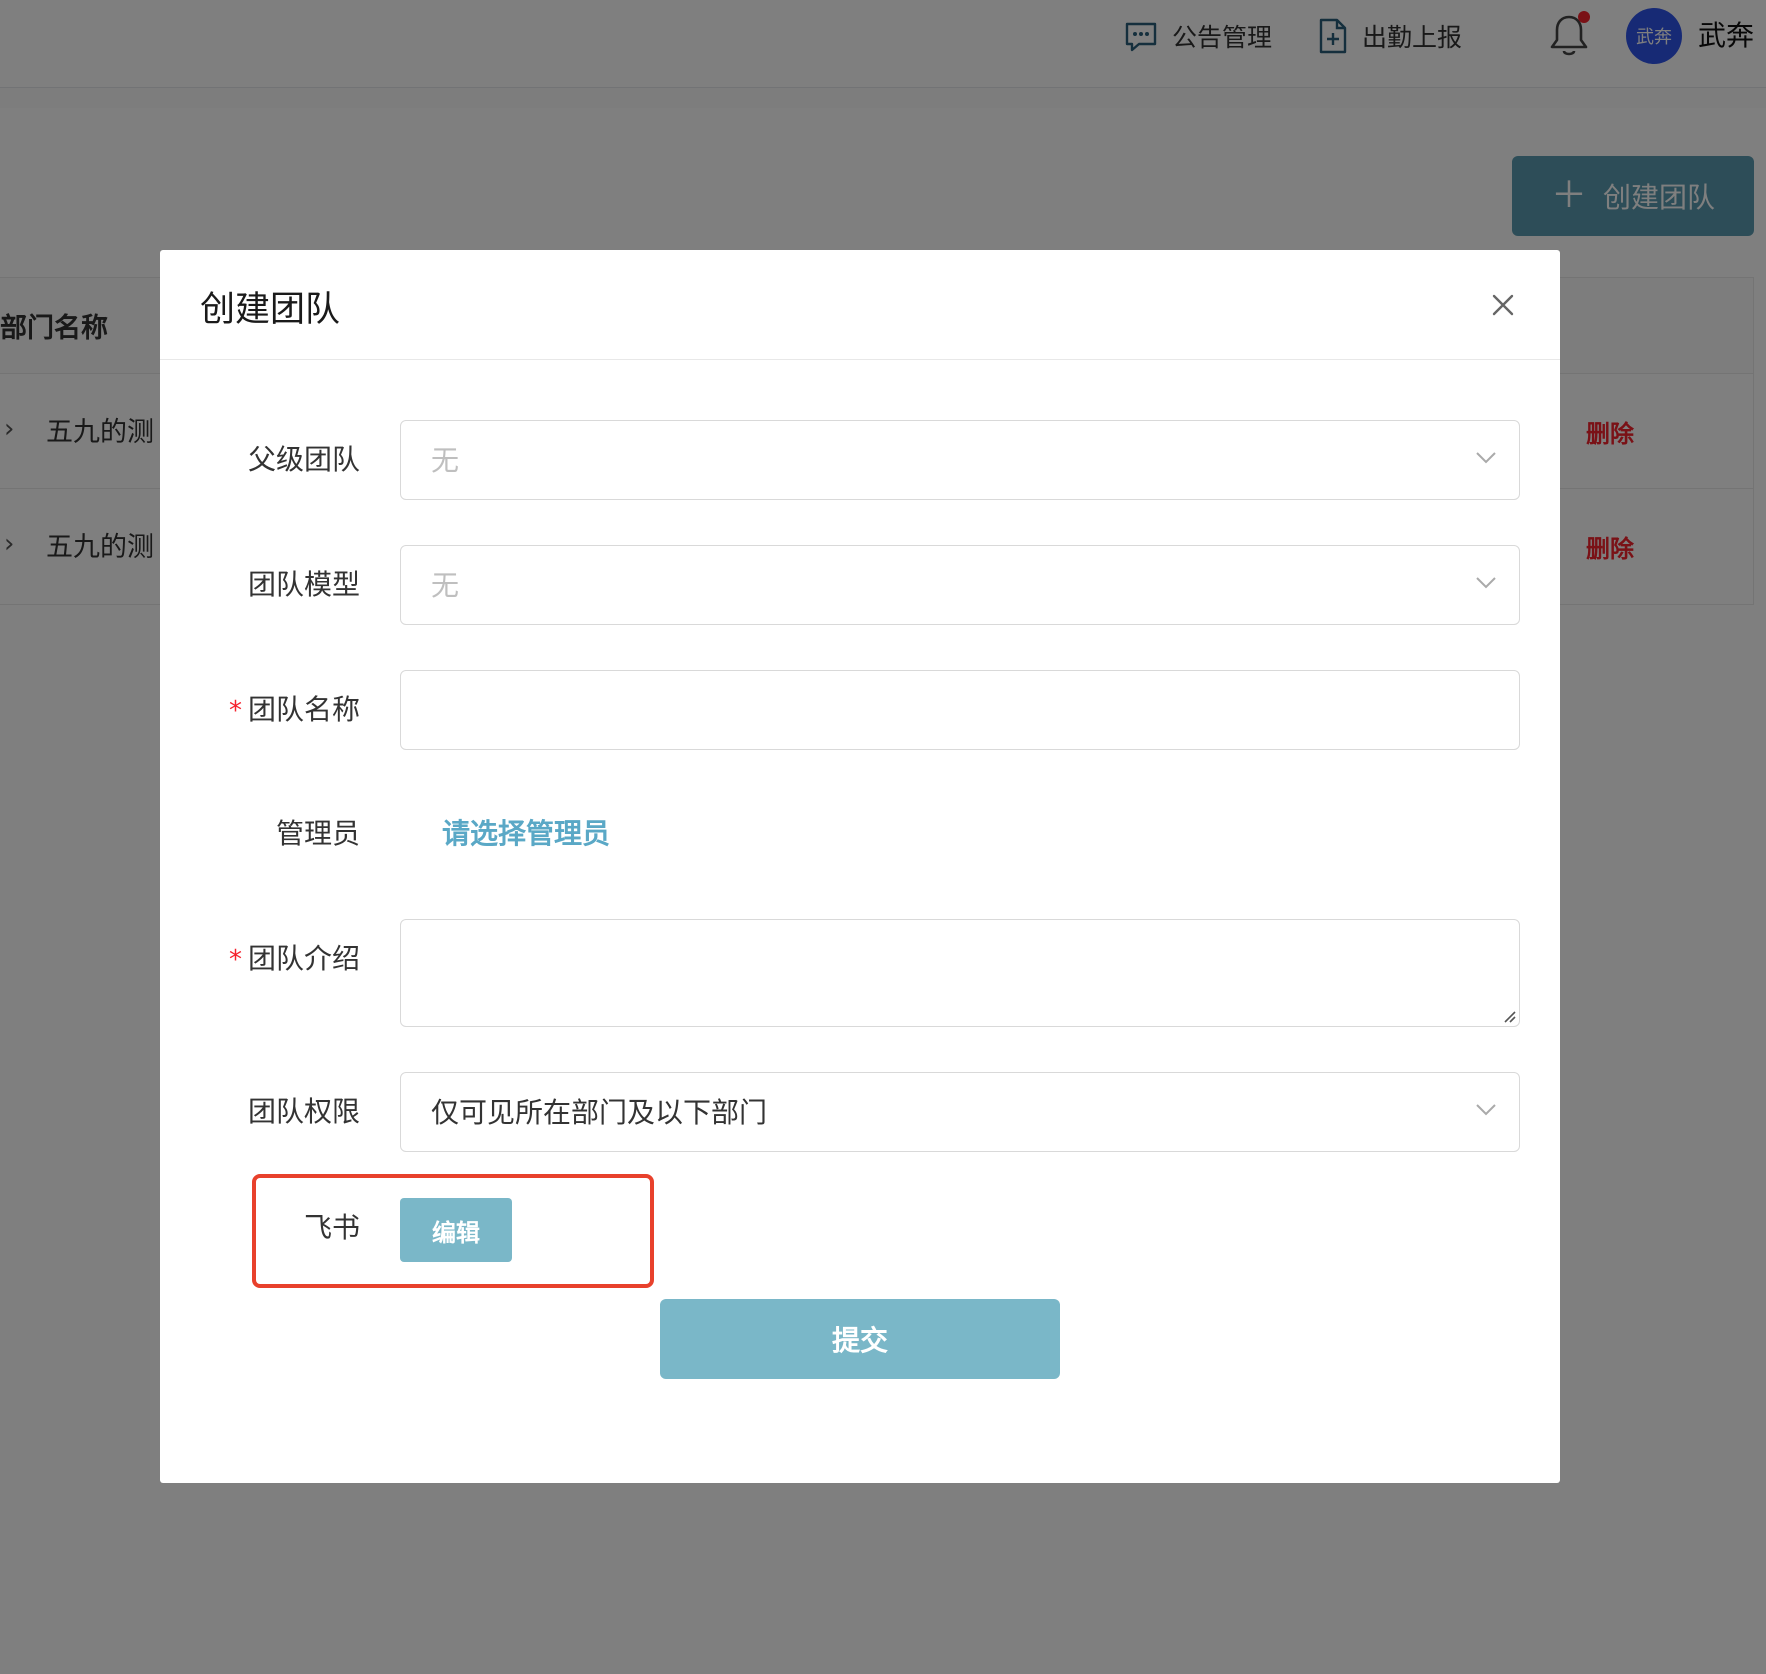  Describe the element at coordinates (317, 833) in the screenshot. I see `admin-label: 管理员` at that location.